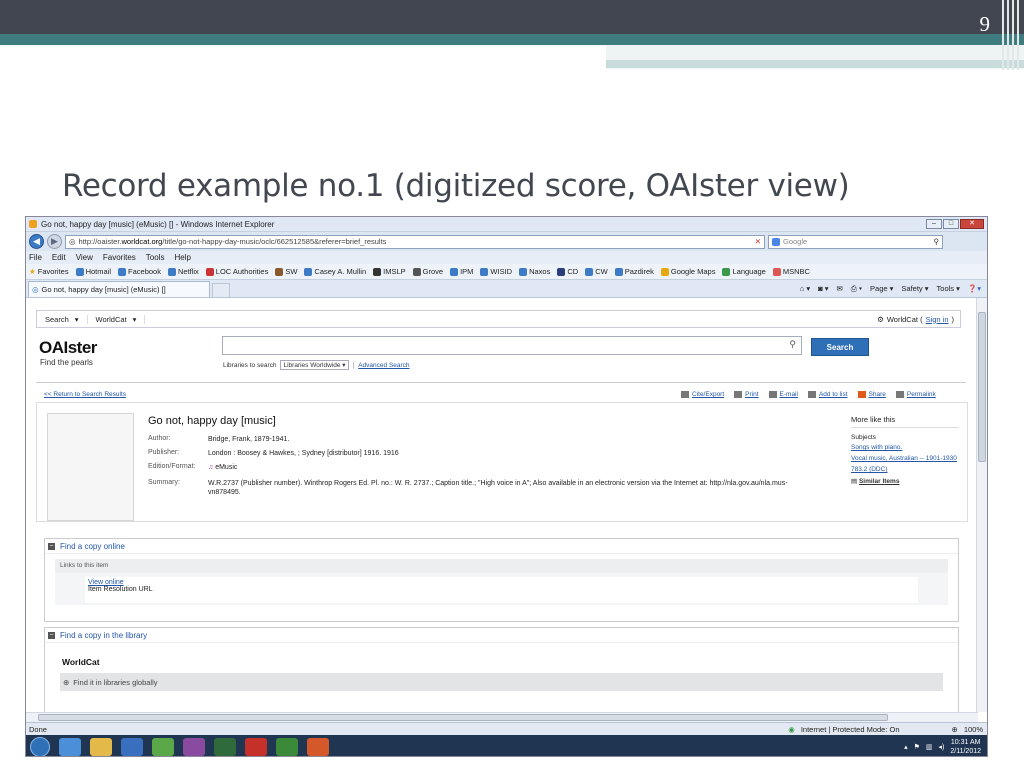  I want to click on stop-icon: ✕, so click(758, 241).